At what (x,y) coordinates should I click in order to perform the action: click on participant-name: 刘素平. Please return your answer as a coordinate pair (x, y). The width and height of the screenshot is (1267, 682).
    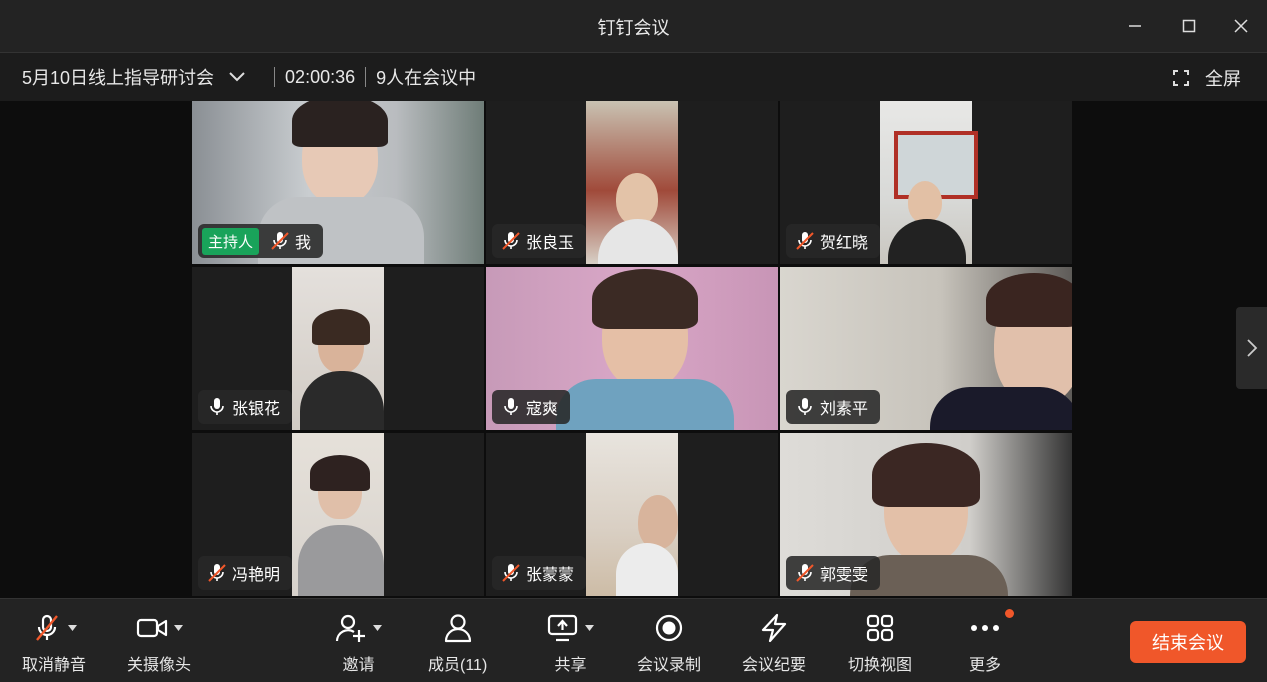
    Looking at the image, I should click on (844, 409).